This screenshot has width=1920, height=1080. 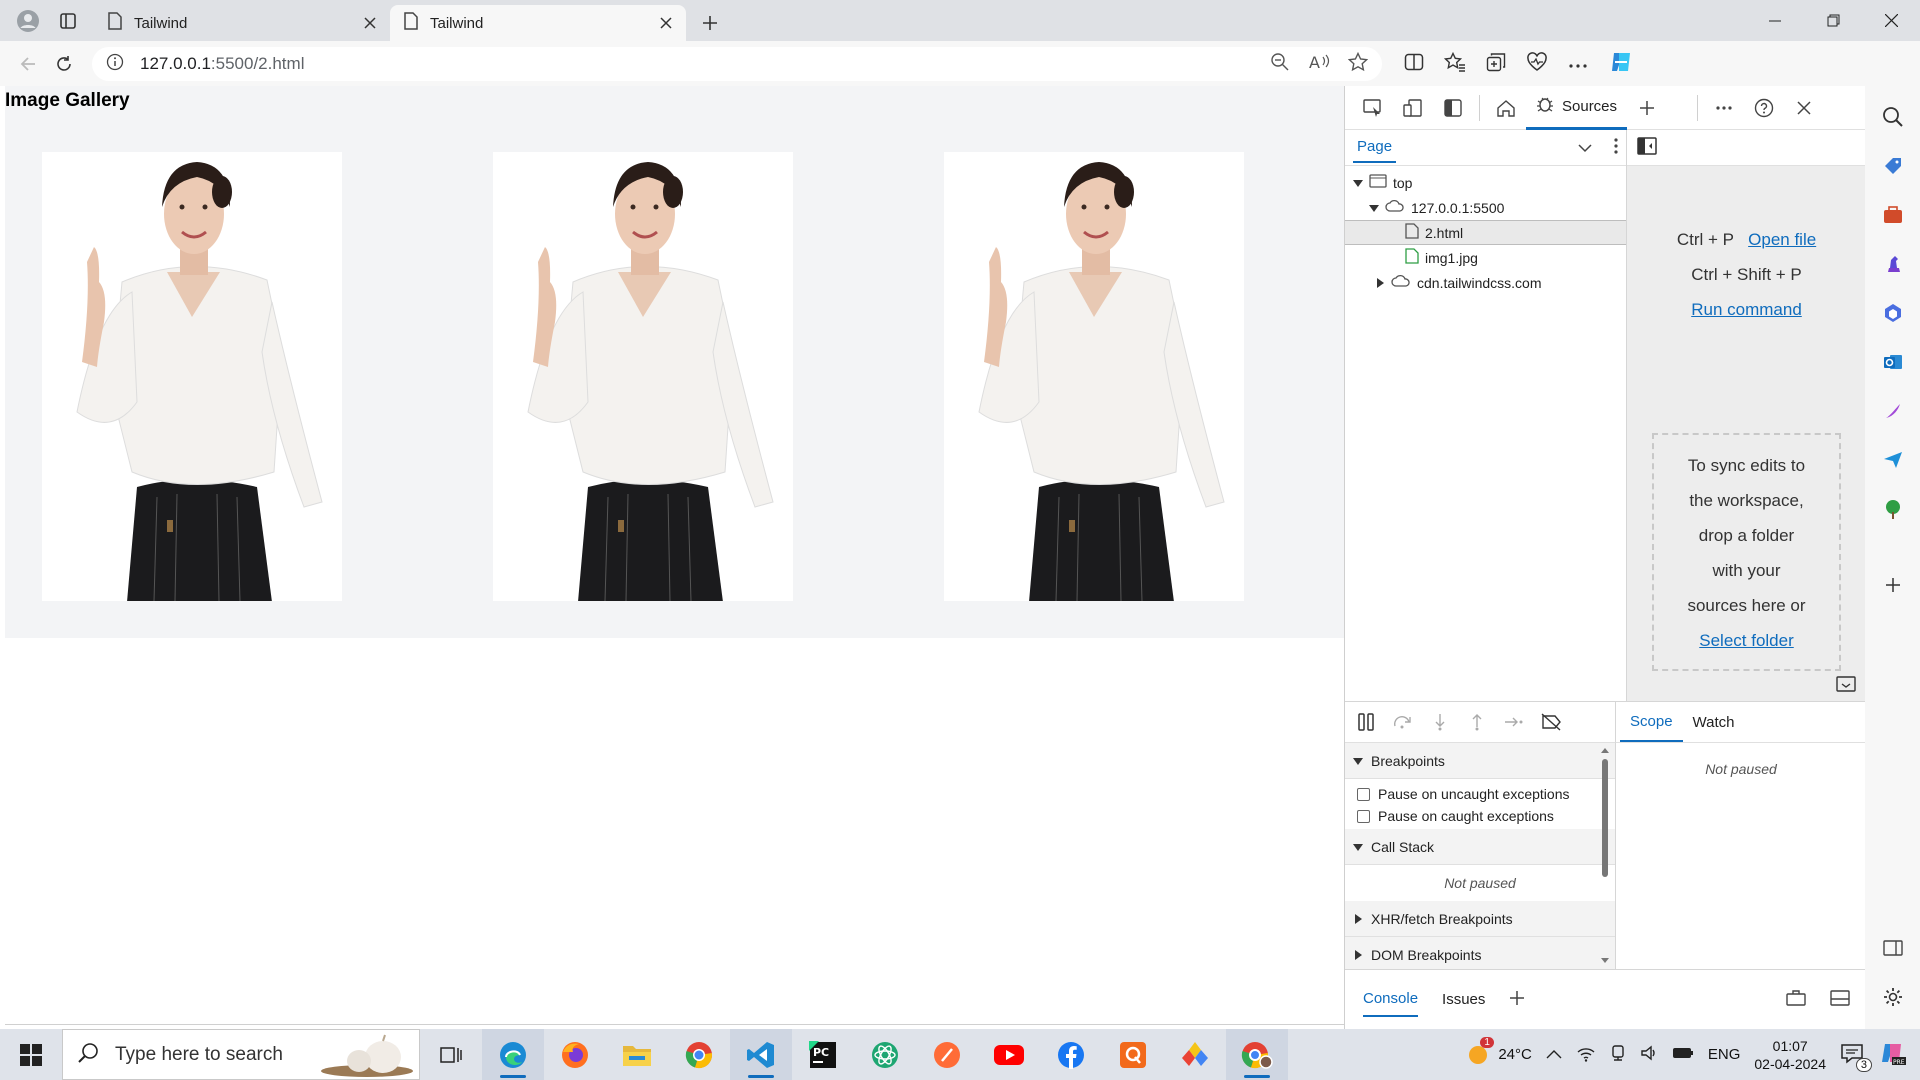 I want to click on step-into-icon, so click(x=1439, y=722).